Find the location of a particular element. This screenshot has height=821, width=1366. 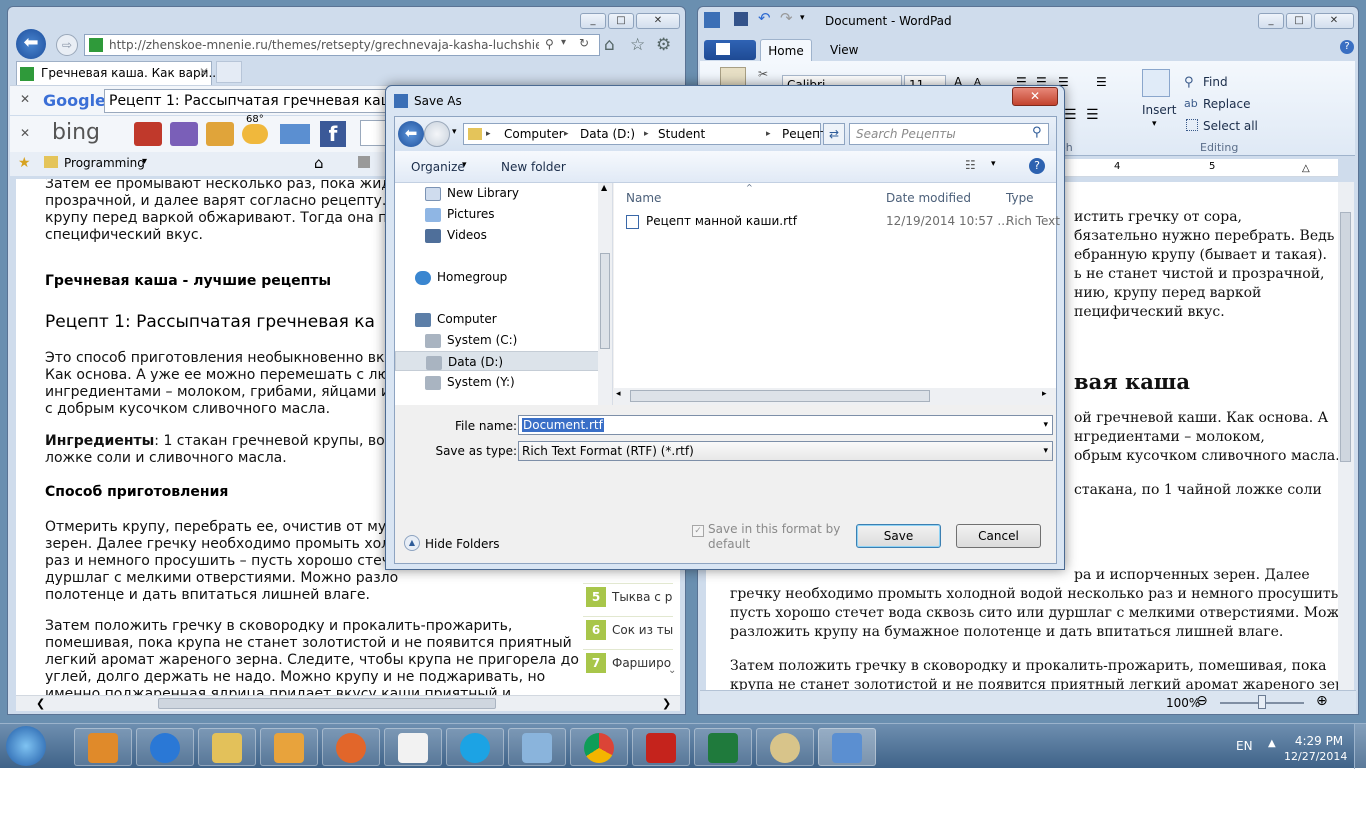

insert-picture-icon is located at coordinates (1156, 83).